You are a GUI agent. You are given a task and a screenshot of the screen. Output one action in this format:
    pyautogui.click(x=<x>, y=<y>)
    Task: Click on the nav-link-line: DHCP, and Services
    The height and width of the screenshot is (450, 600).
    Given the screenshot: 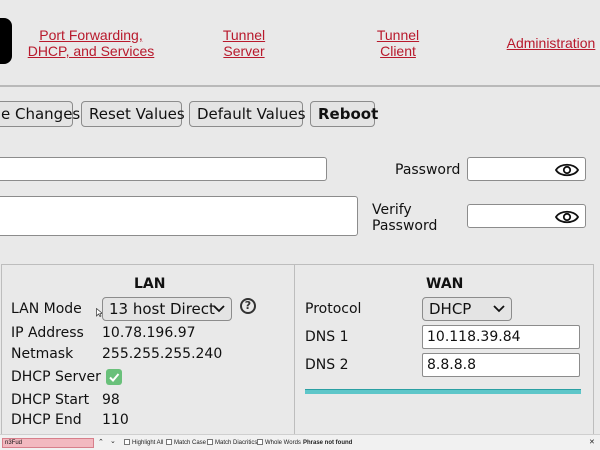 What is the action you would take?
    pyautogui.click(x=91, y=51)
    